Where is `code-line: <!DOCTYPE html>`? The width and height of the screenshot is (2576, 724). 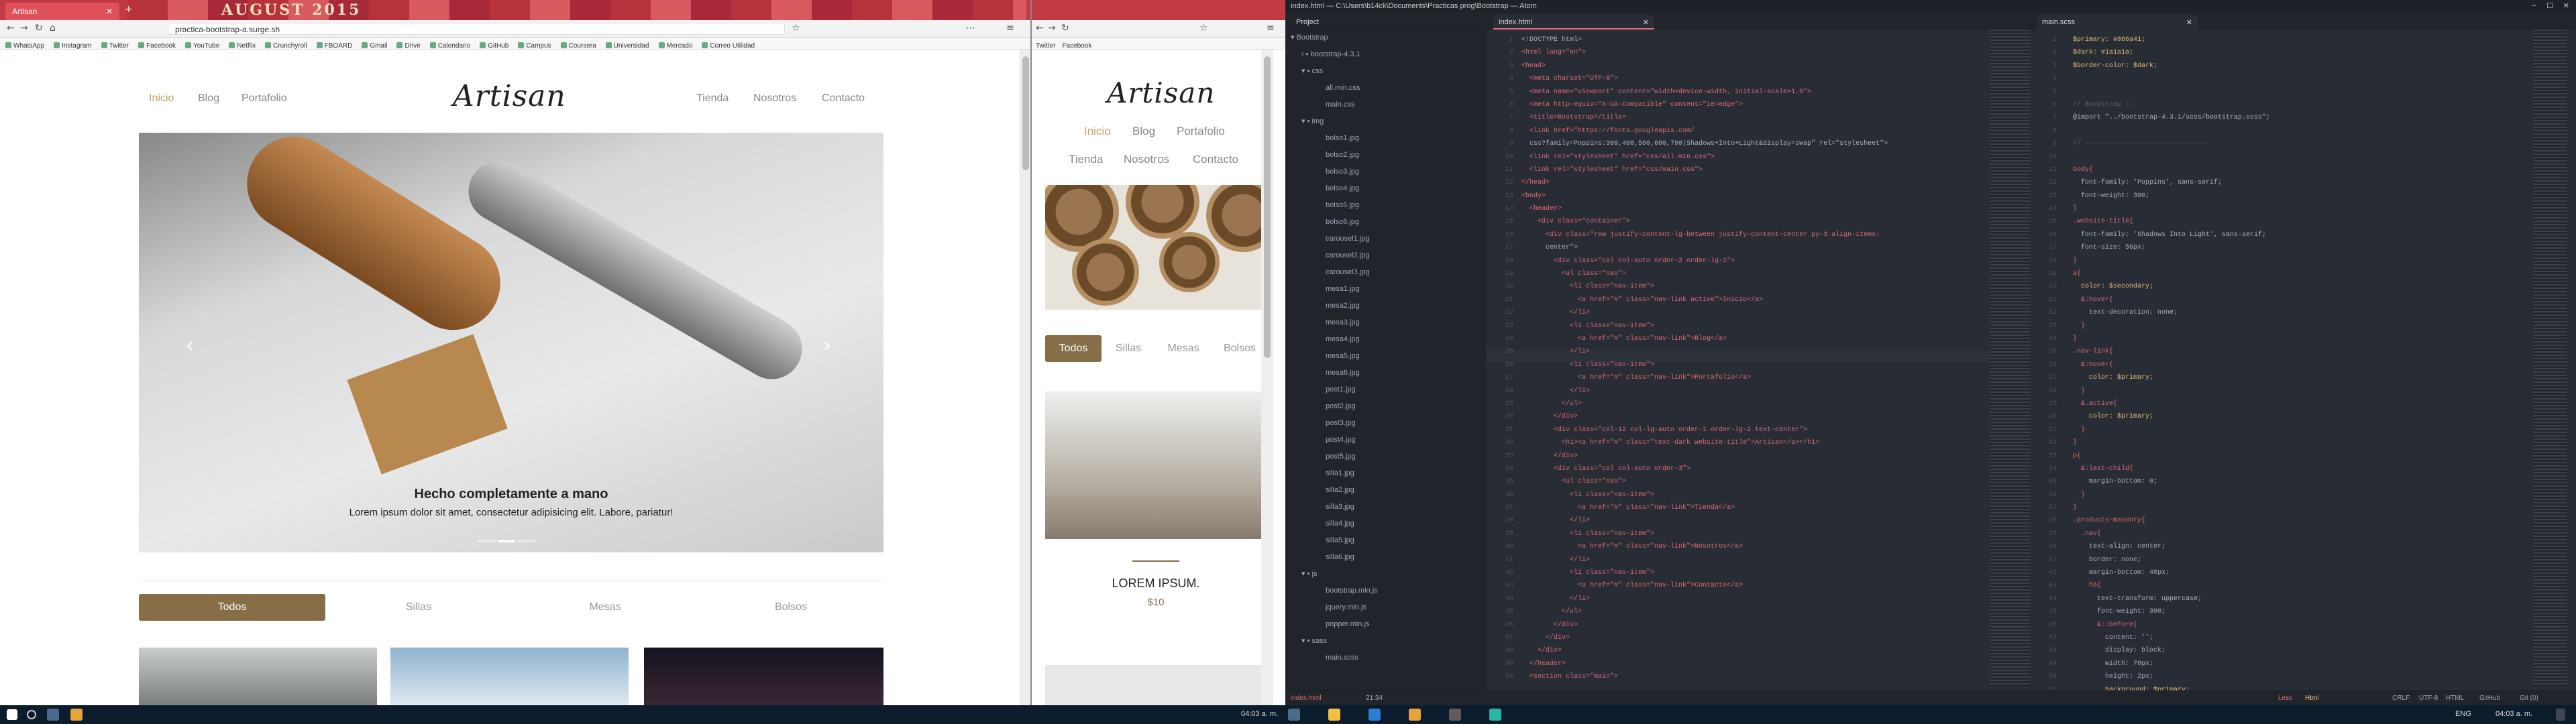 code-line: <!DOCTYPE html> is located at coordinates (1704, 40).